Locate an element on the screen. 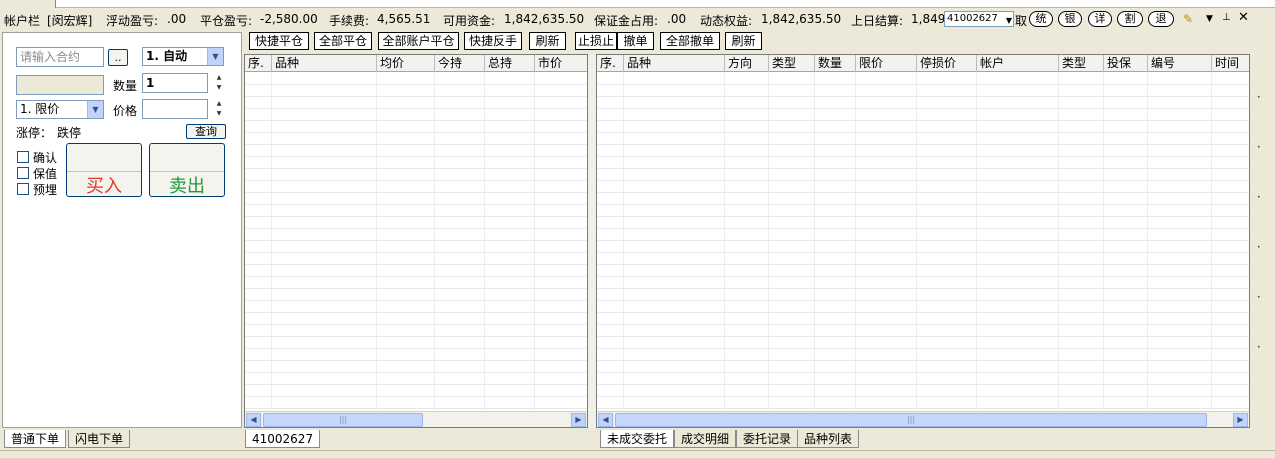 Image resolution: width=1275 pixels, height=458 pixels. col-header: 投保 is located at coordinates (1126, 63).